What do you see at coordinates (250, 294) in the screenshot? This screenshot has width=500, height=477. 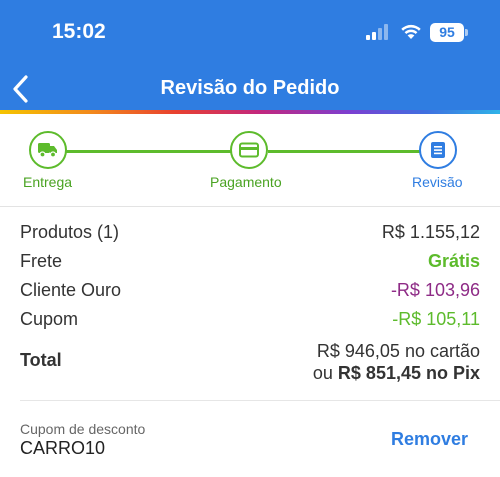 I see `summary-row-cliente-ouro: Cliente Ouro -R$ 103,96` at bounding box center [250, 294].